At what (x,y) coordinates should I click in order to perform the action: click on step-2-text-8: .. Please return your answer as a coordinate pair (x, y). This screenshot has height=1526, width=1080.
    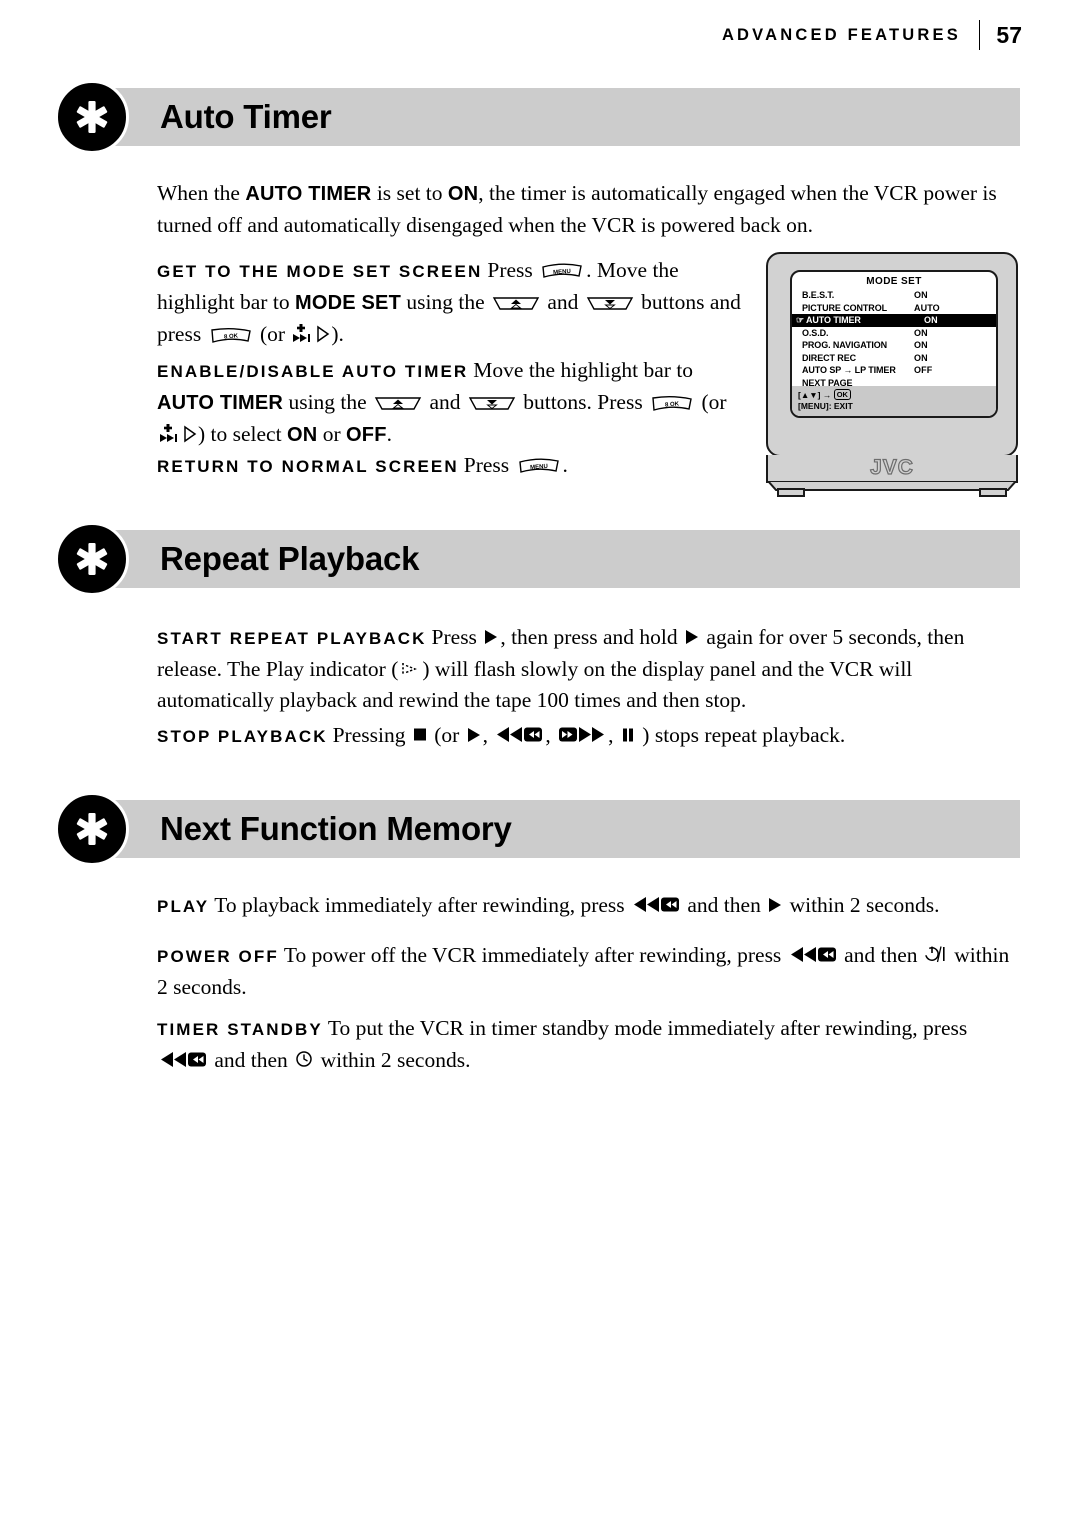
    Looking at the image, I should click on (389, 434).